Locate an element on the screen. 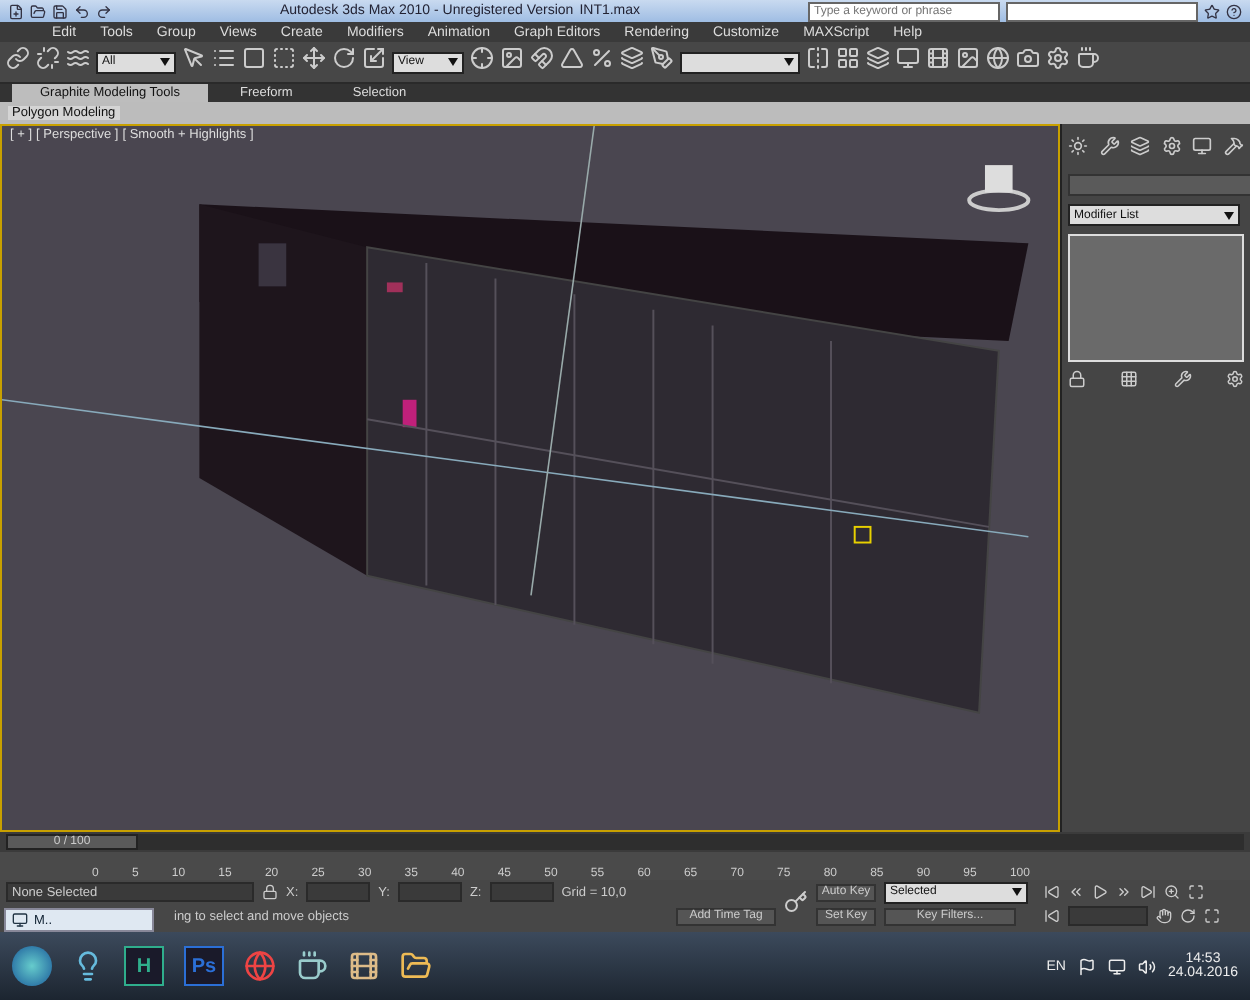  scale-icon is located at coordinates (374, 58).